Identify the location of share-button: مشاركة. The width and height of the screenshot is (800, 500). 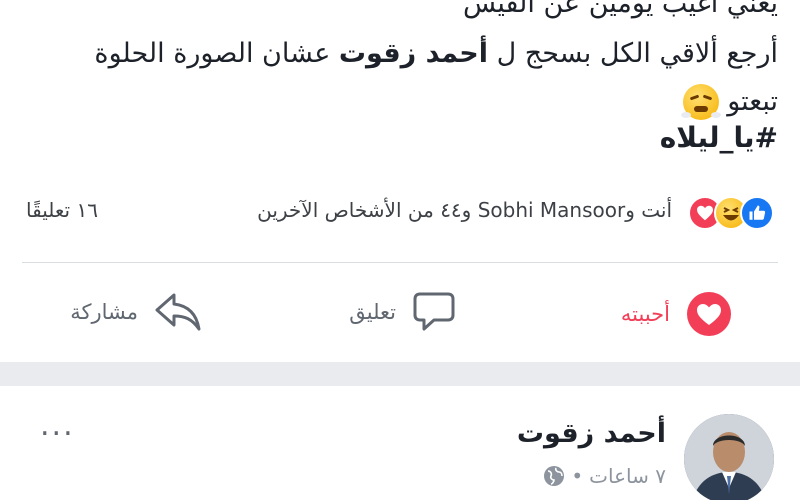
(136, 312).